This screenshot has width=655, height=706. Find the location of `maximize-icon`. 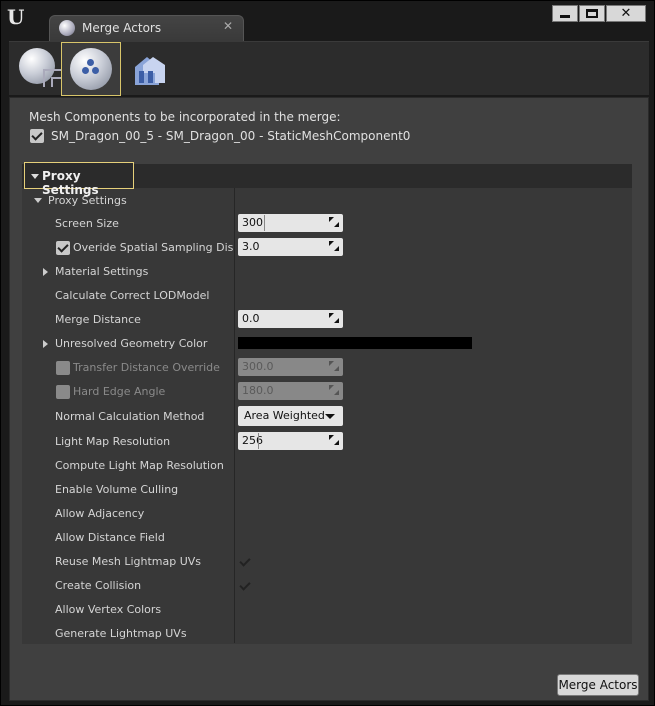

maximize-icon is located at coordinates (592, 13).